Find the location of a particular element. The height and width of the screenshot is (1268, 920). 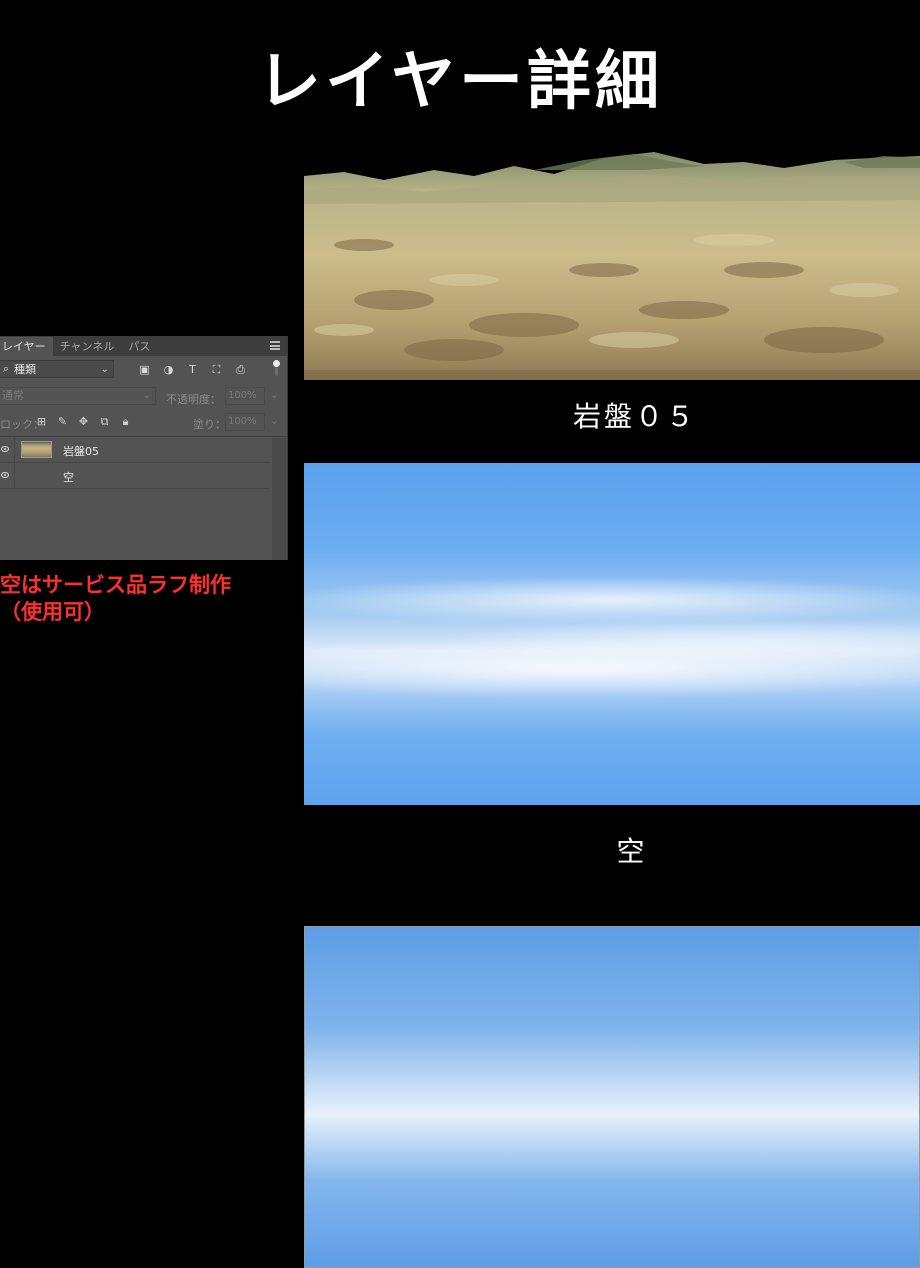

lock-position-icon: ✥ is located at coordinates (83, 421).